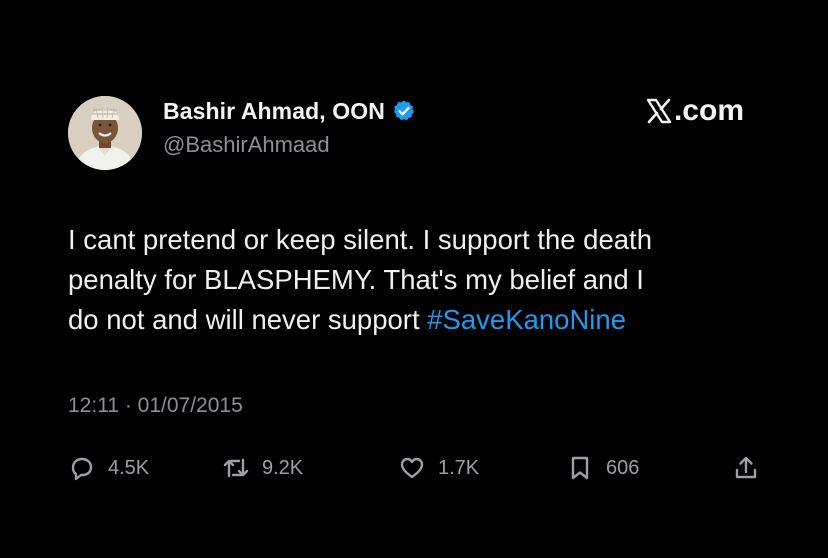 Image resolution: width=828 pixels, height=558 pixels. Describe the element at coordinates (459, 467) in the screenshot. I see `like-count: 1.7K` at that location.